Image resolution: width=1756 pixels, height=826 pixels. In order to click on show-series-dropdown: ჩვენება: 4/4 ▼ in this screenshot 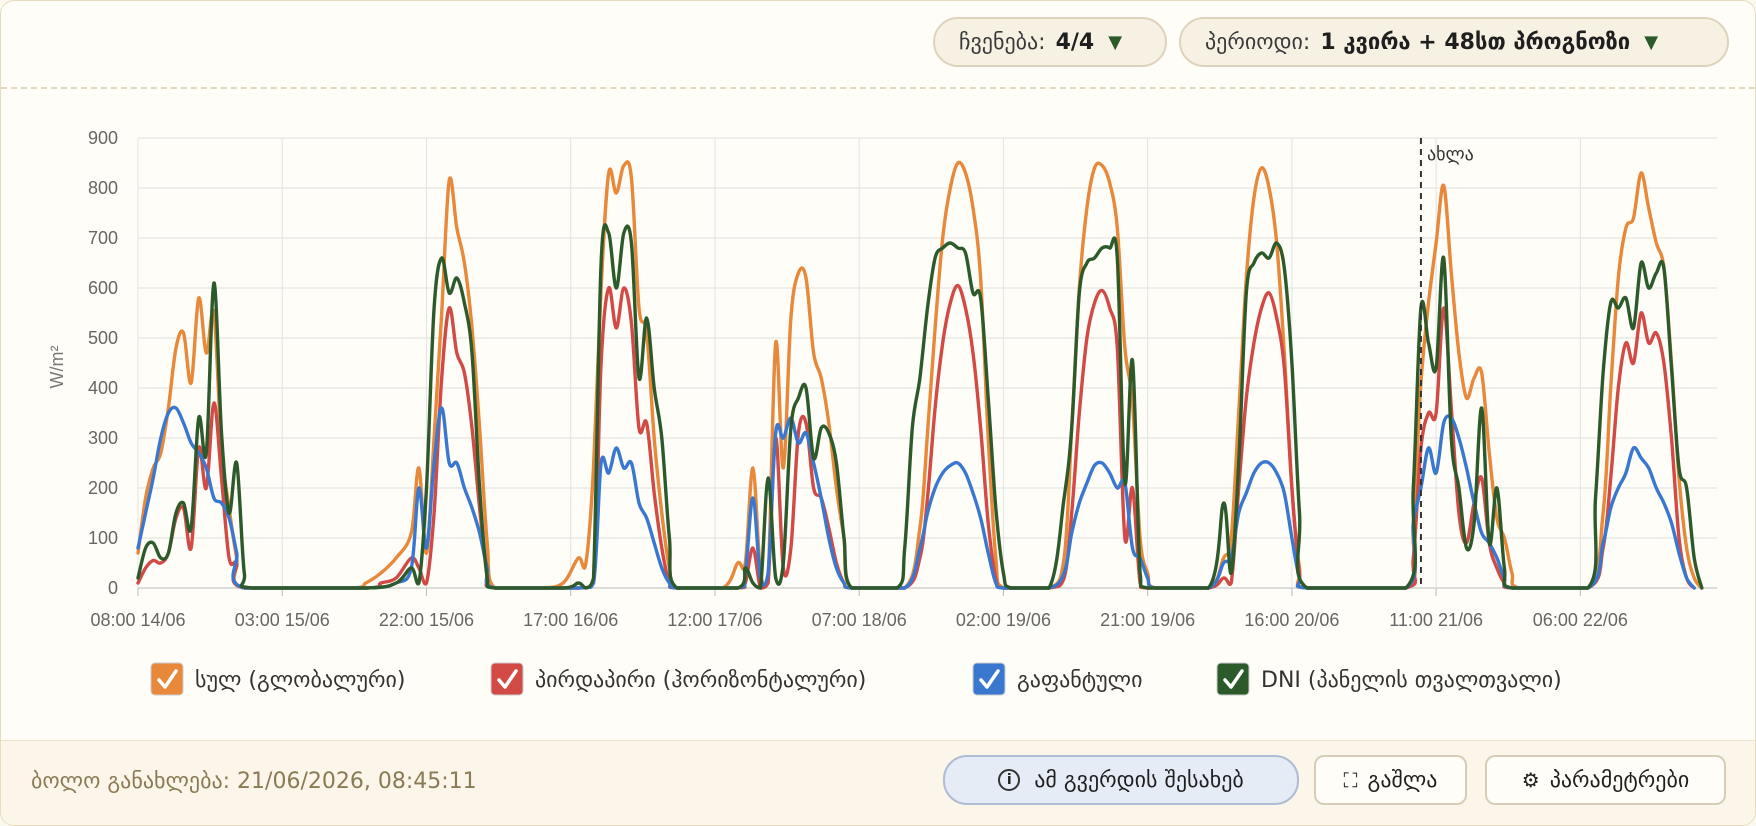, I will do `click(1050, 42)`.